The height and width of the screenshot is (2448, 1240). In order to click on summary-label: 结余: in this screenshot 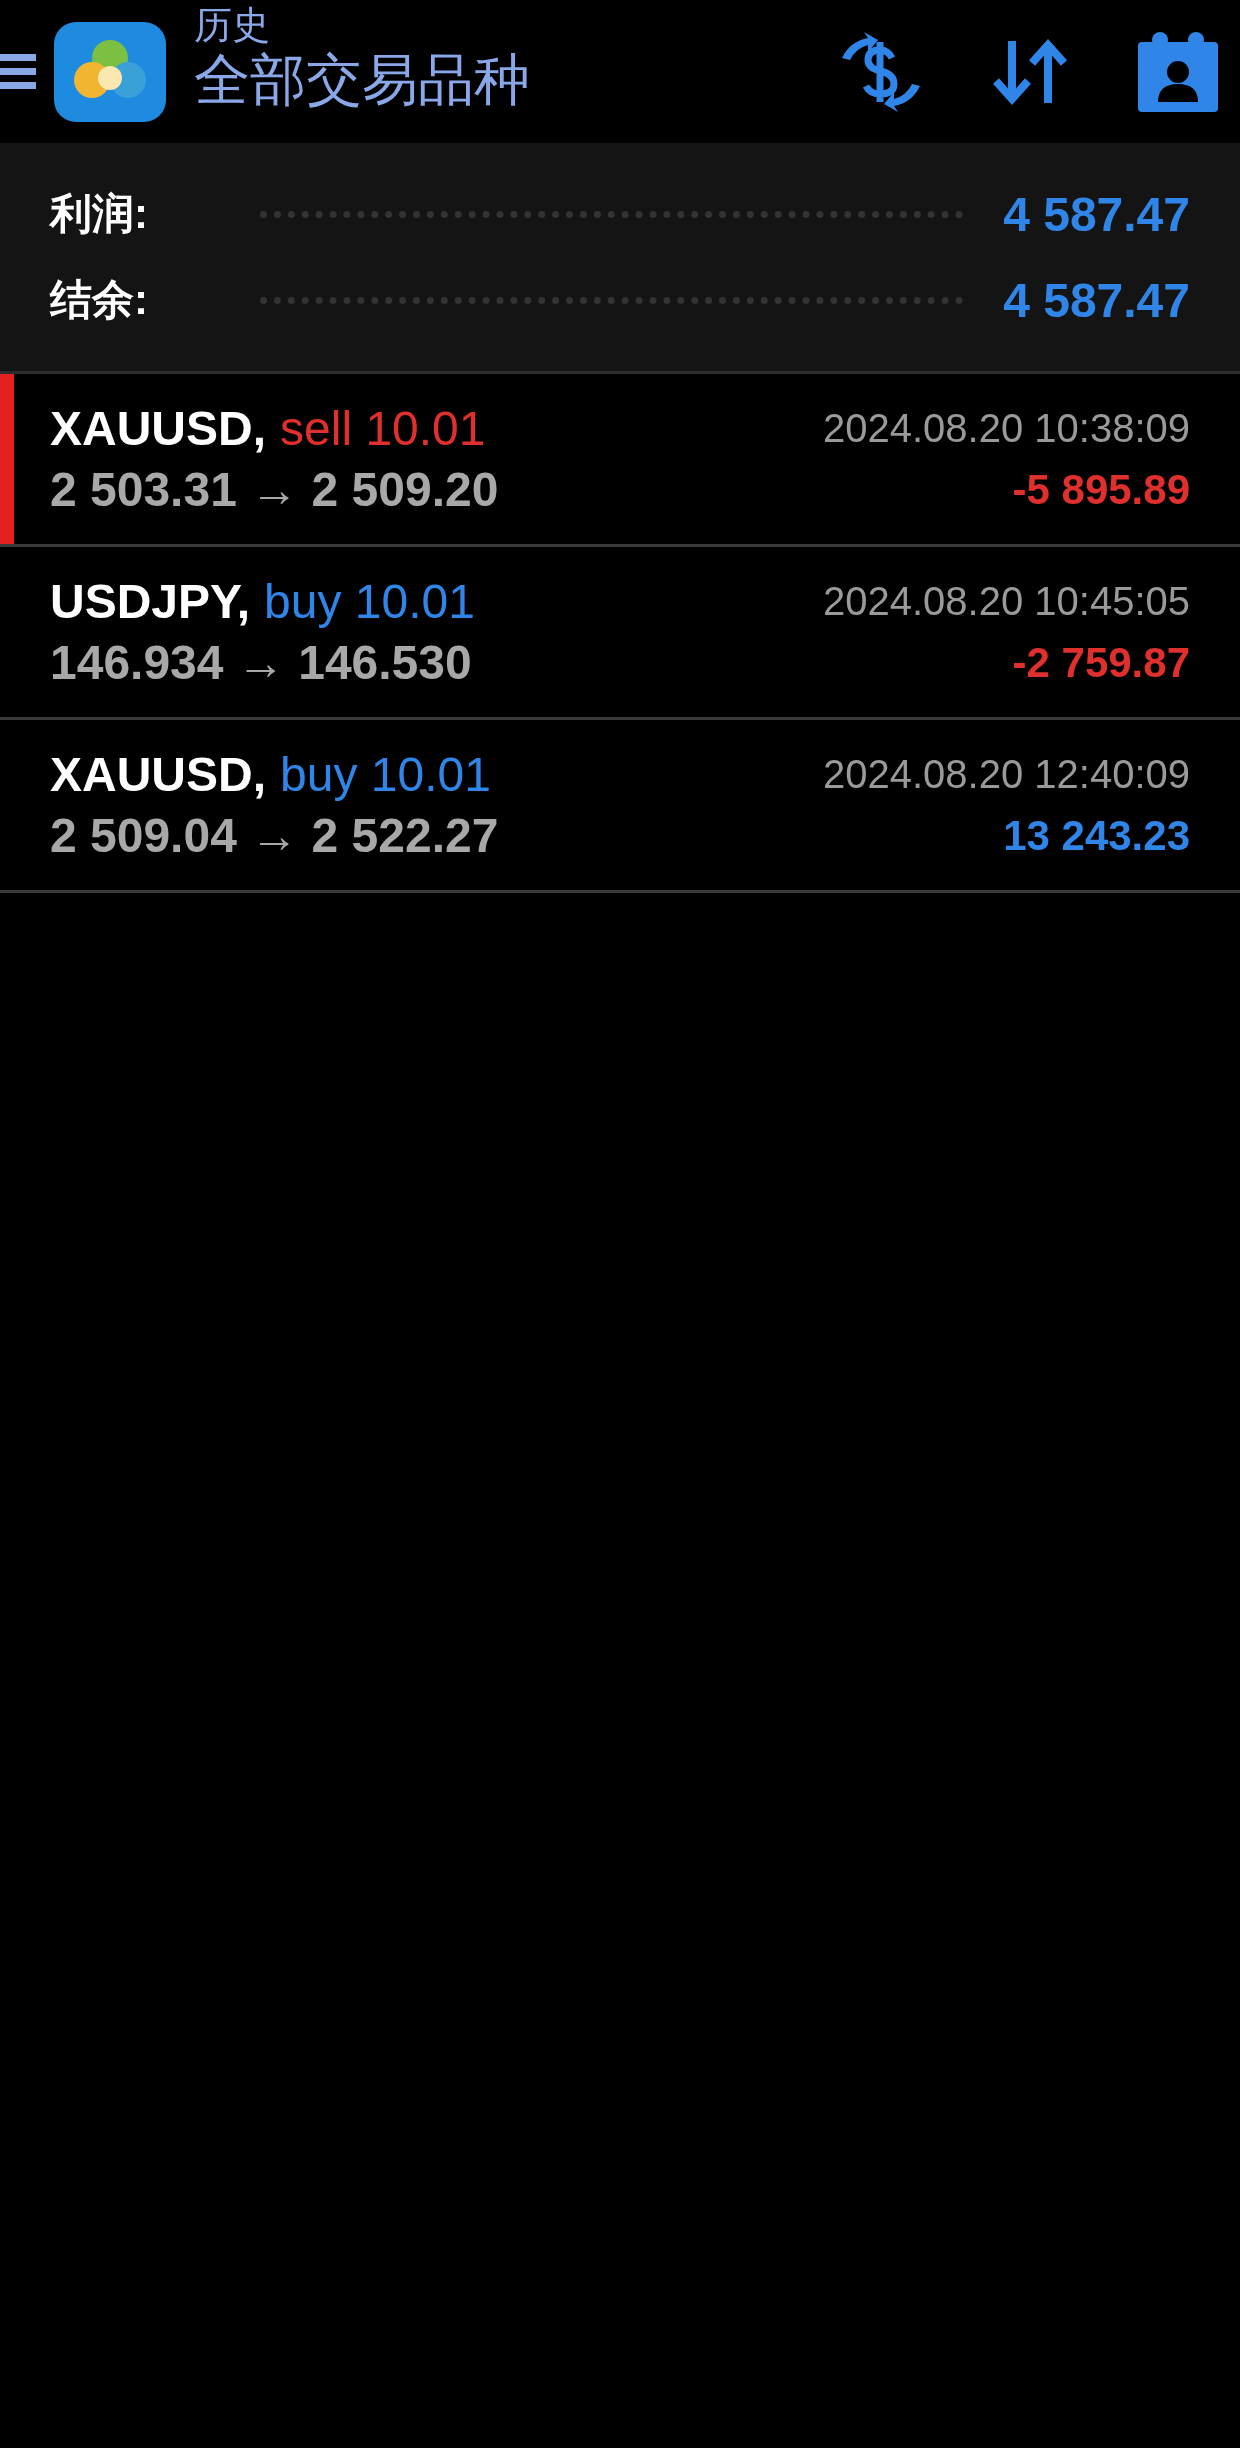, I will do `click(99, 300)`.